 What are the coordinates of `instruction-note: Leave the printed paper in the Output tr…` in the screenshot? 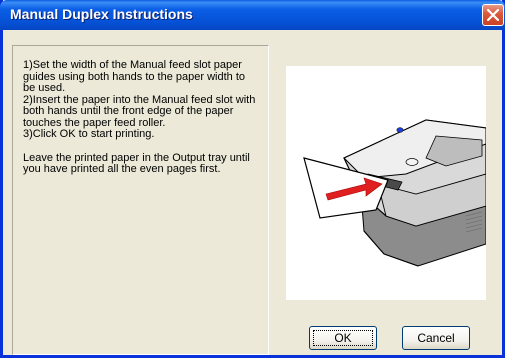 It's located at (136, 163).